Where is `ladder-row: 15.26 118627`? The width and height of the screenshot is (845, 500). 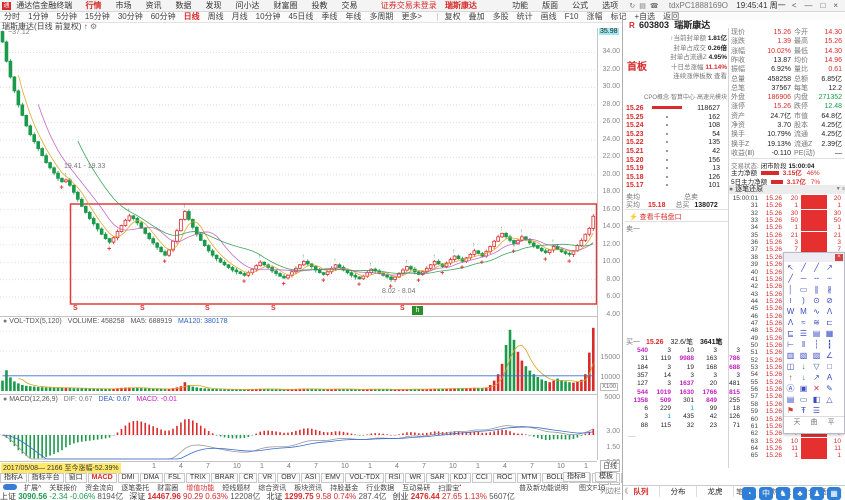 ladder-row: 15.26 118627 is located at coordinates (676, 109).